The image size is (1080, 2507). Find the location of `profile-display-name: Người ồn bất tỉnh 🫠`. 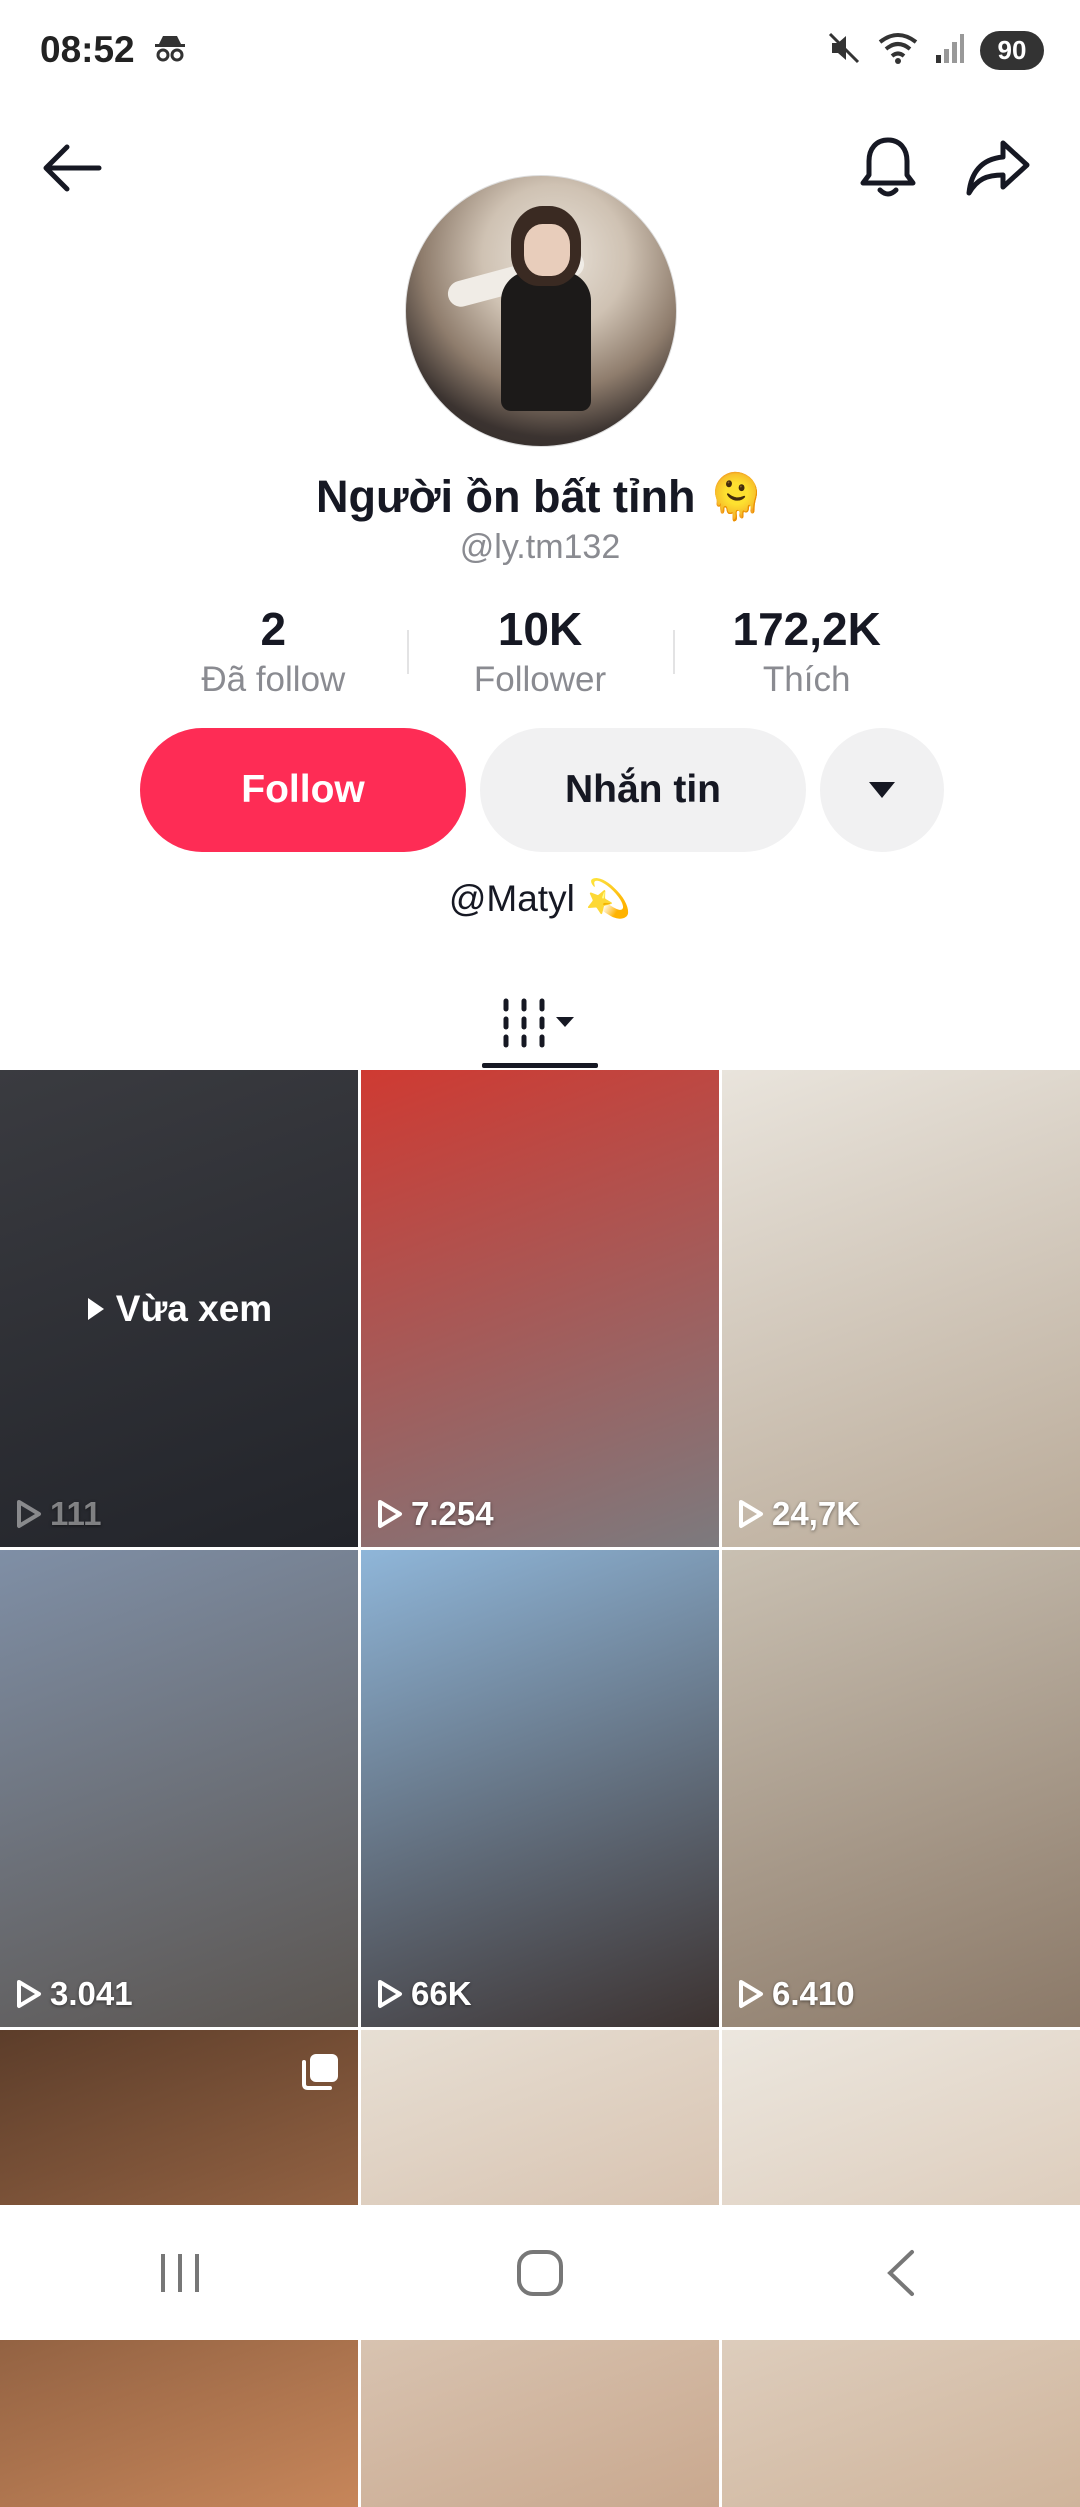

profile-display-name: Người ồn bất tỉnh 🫠 is located at coordinates (540, 496).